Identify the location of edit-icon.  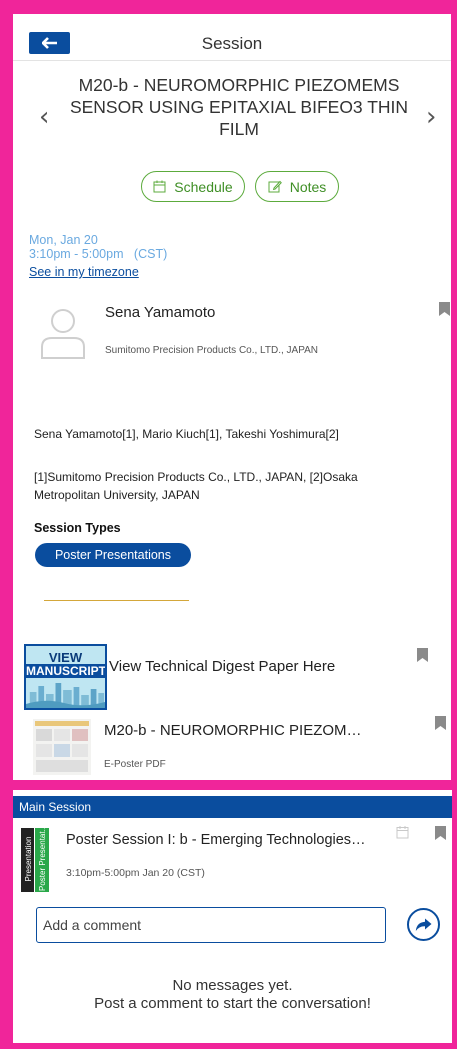
(275, 186).